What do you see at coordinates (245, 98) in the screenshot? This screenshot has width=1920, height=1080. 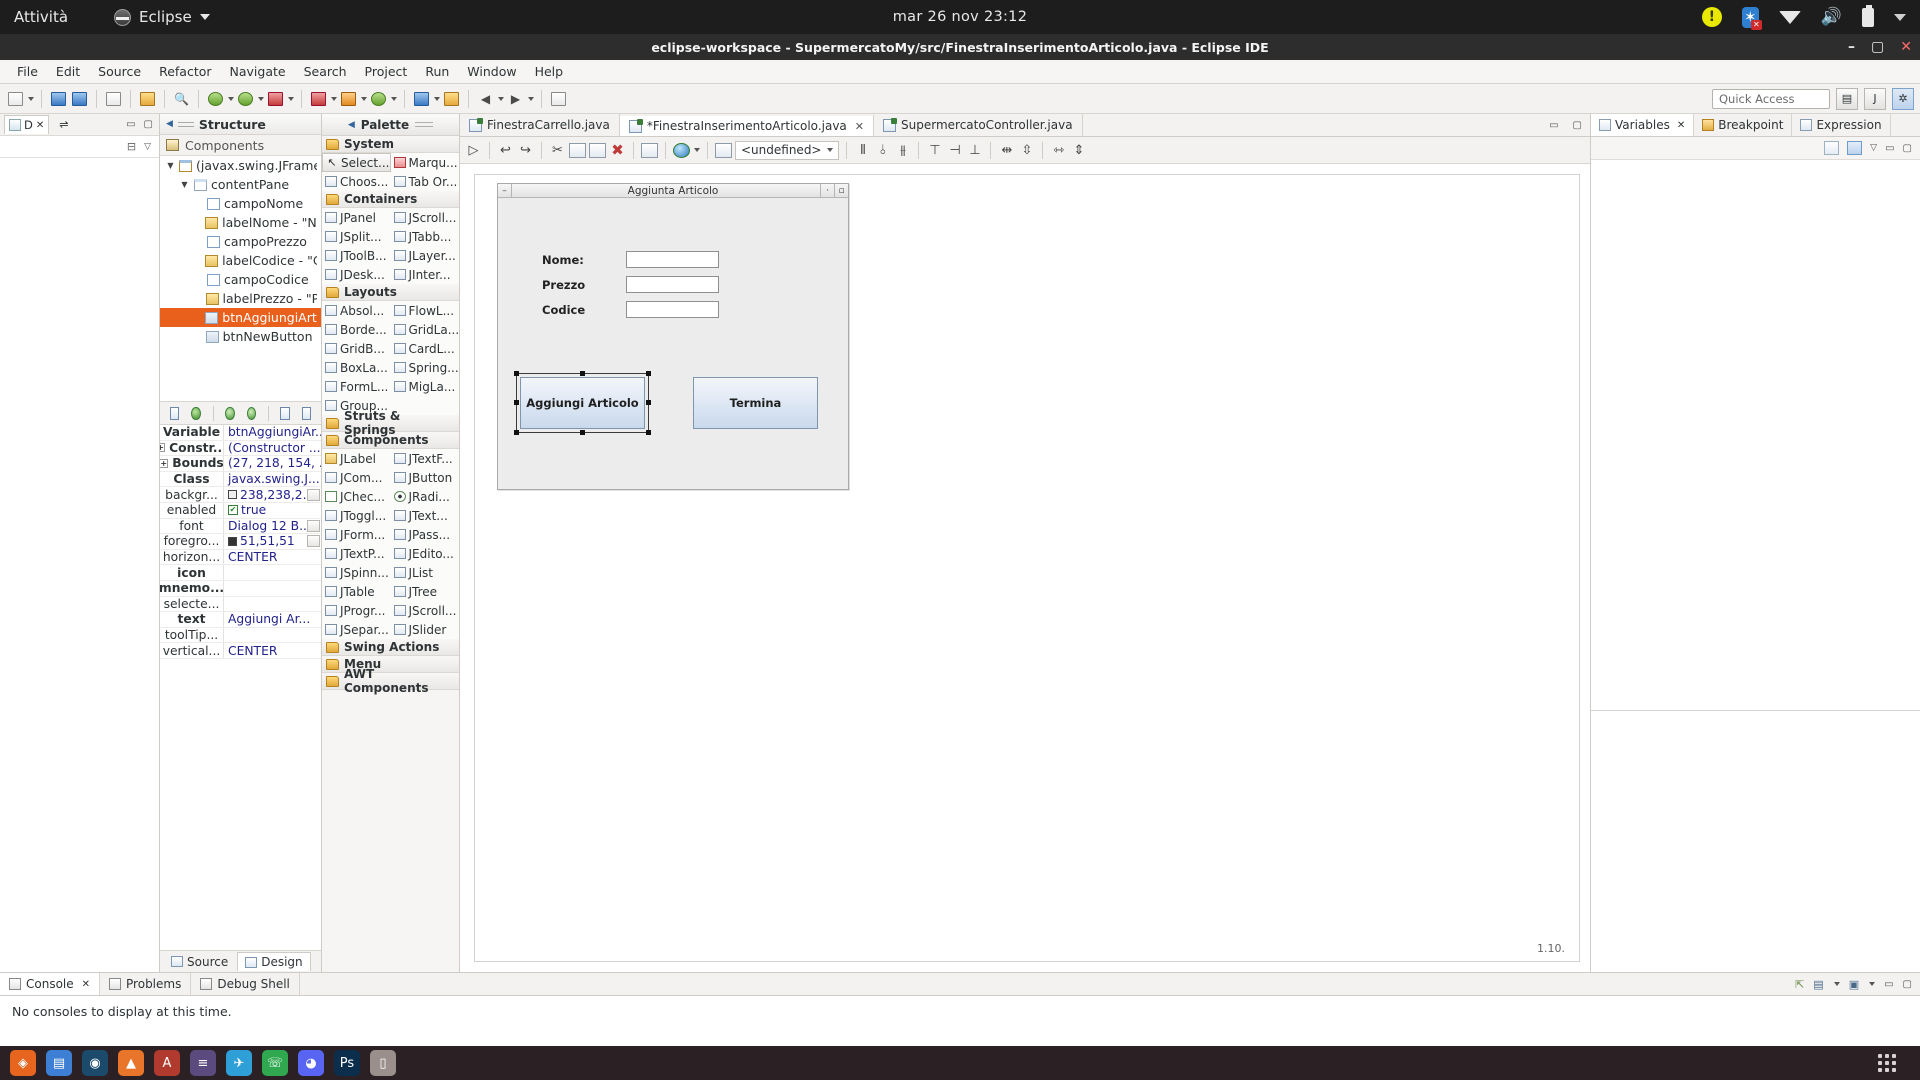 I see `run-button` at bounding box center [245, 98].